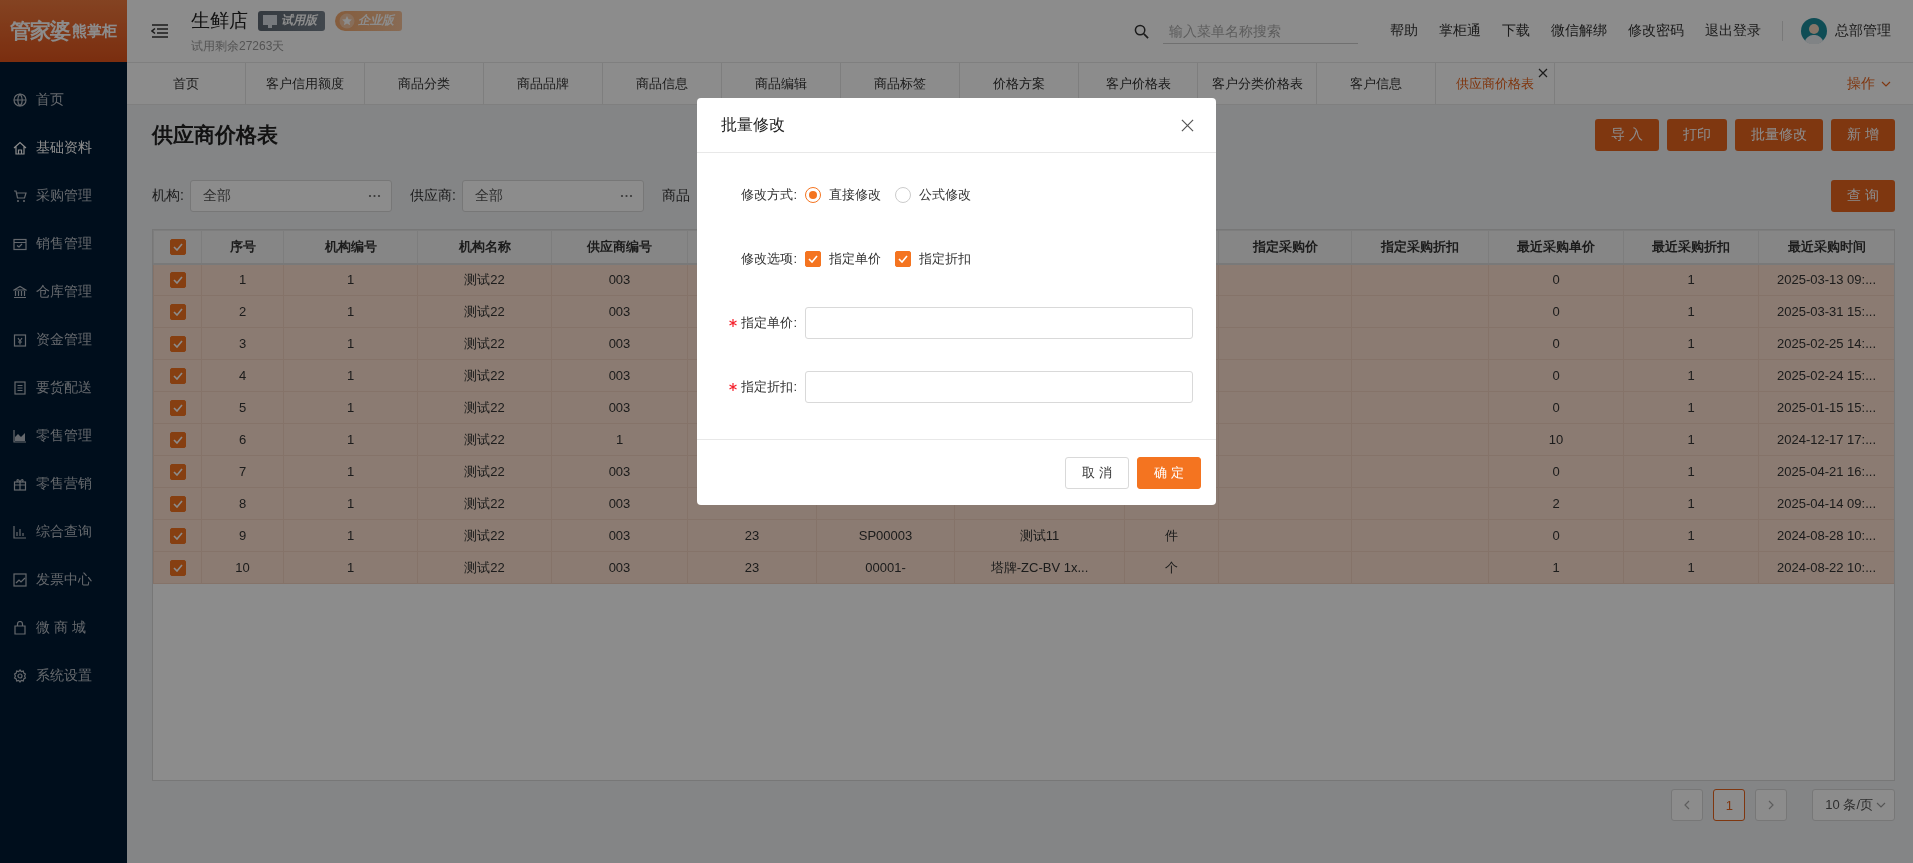  What do you see at coordinates (933, 259) in the screenshot?
I see `checkbox-option: 指定折扣` at bounding box center [933, 259].